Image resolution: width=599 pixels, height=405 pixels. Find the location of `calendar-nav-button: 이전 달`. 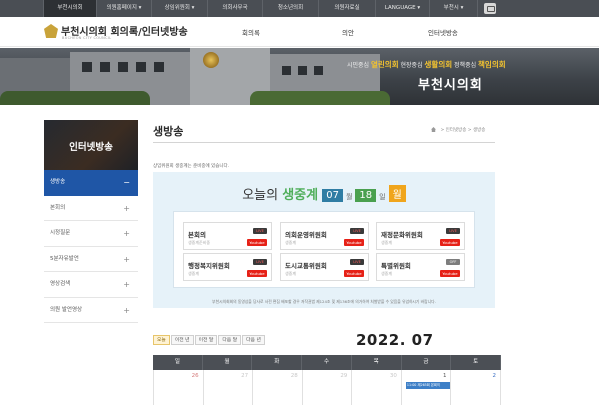

calendar-nav-button: 이전 달 is located at coordinates (206, 340).